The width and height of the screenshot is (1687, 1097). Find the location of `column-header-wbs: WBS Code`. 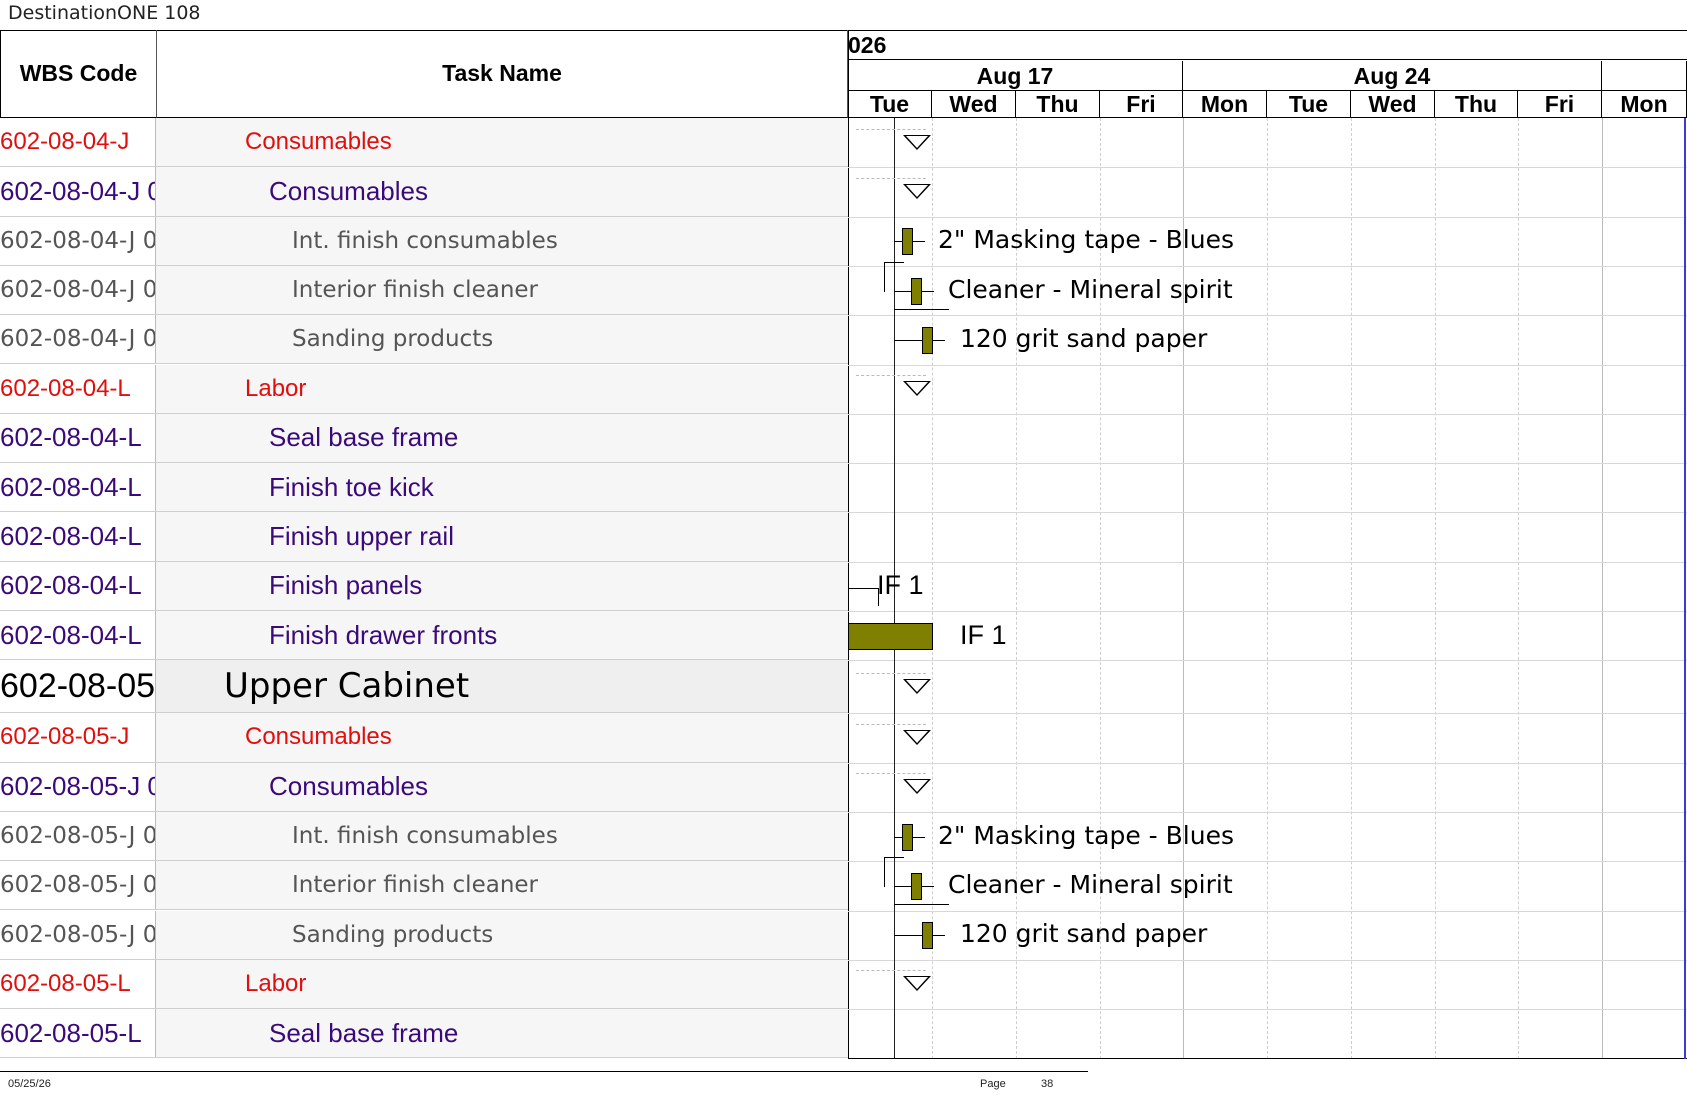

column-header-wbs: WBS Code is located at coordinates (78, 74).